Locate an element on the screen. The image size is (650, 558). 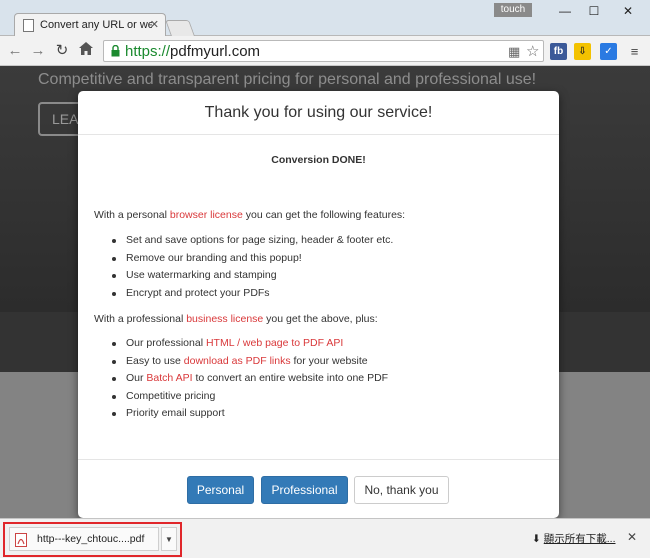
browser-license-link: browser license is located at coordinates (206, 215).